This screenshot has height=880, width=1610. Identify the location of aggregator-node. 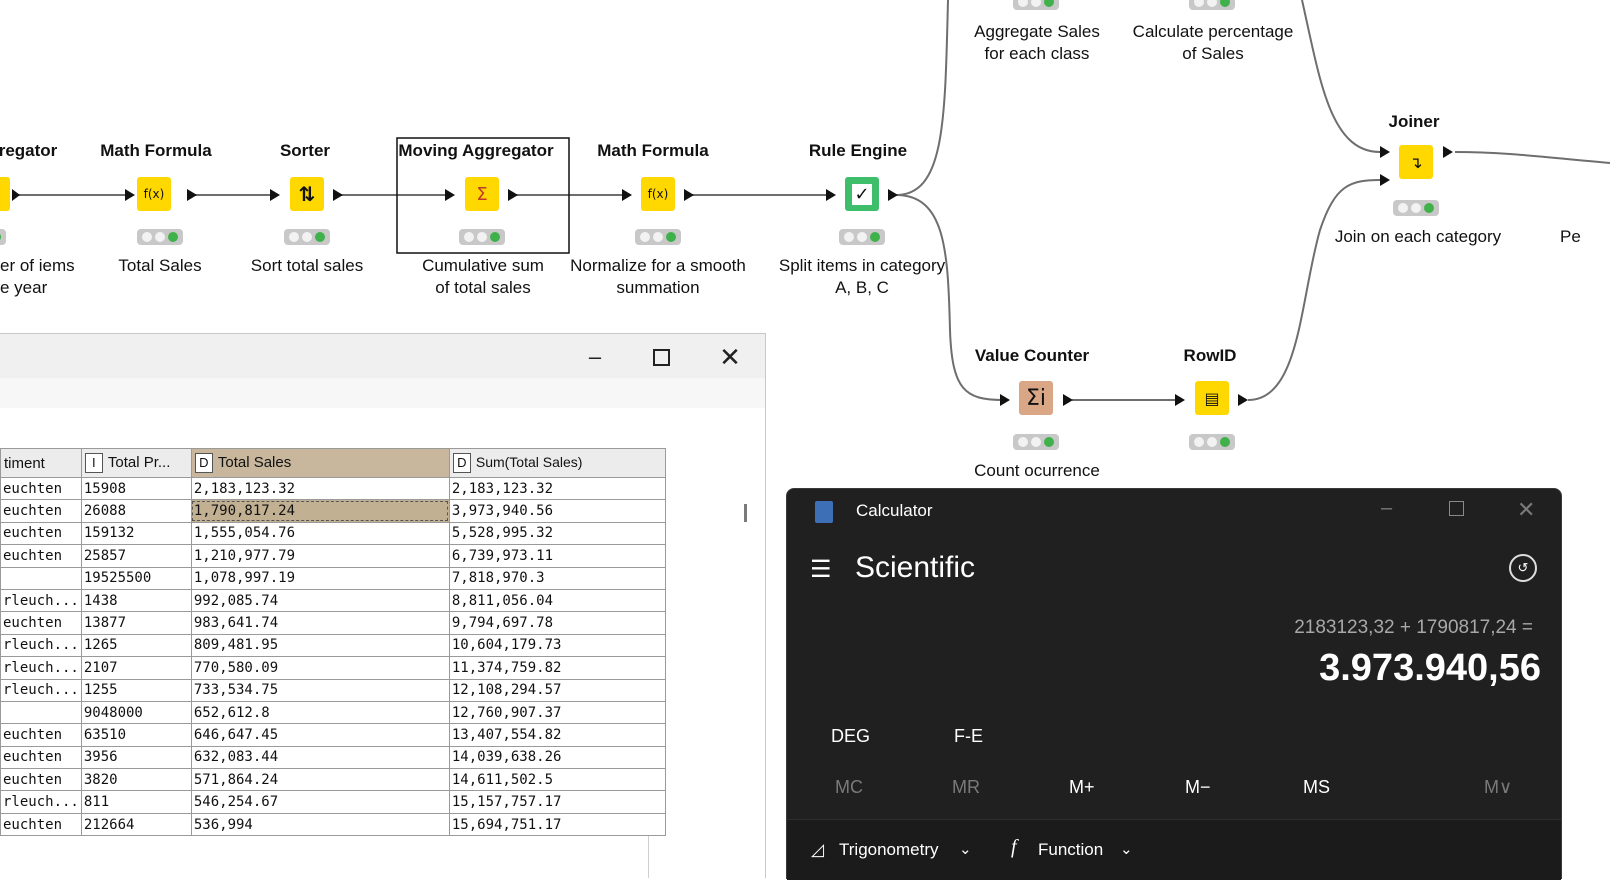
(5, 194).